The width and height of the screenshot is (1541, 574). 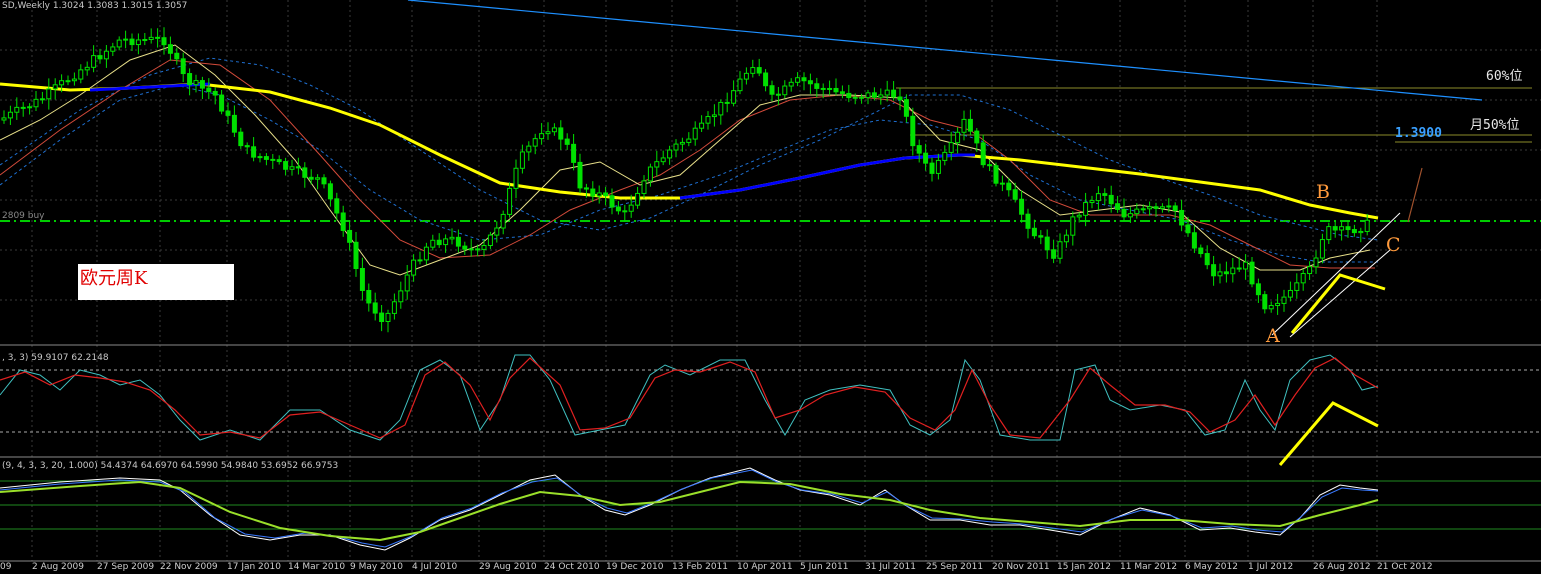 I want to click on level-60-label: 60%位, so click(x=1504, y=76).